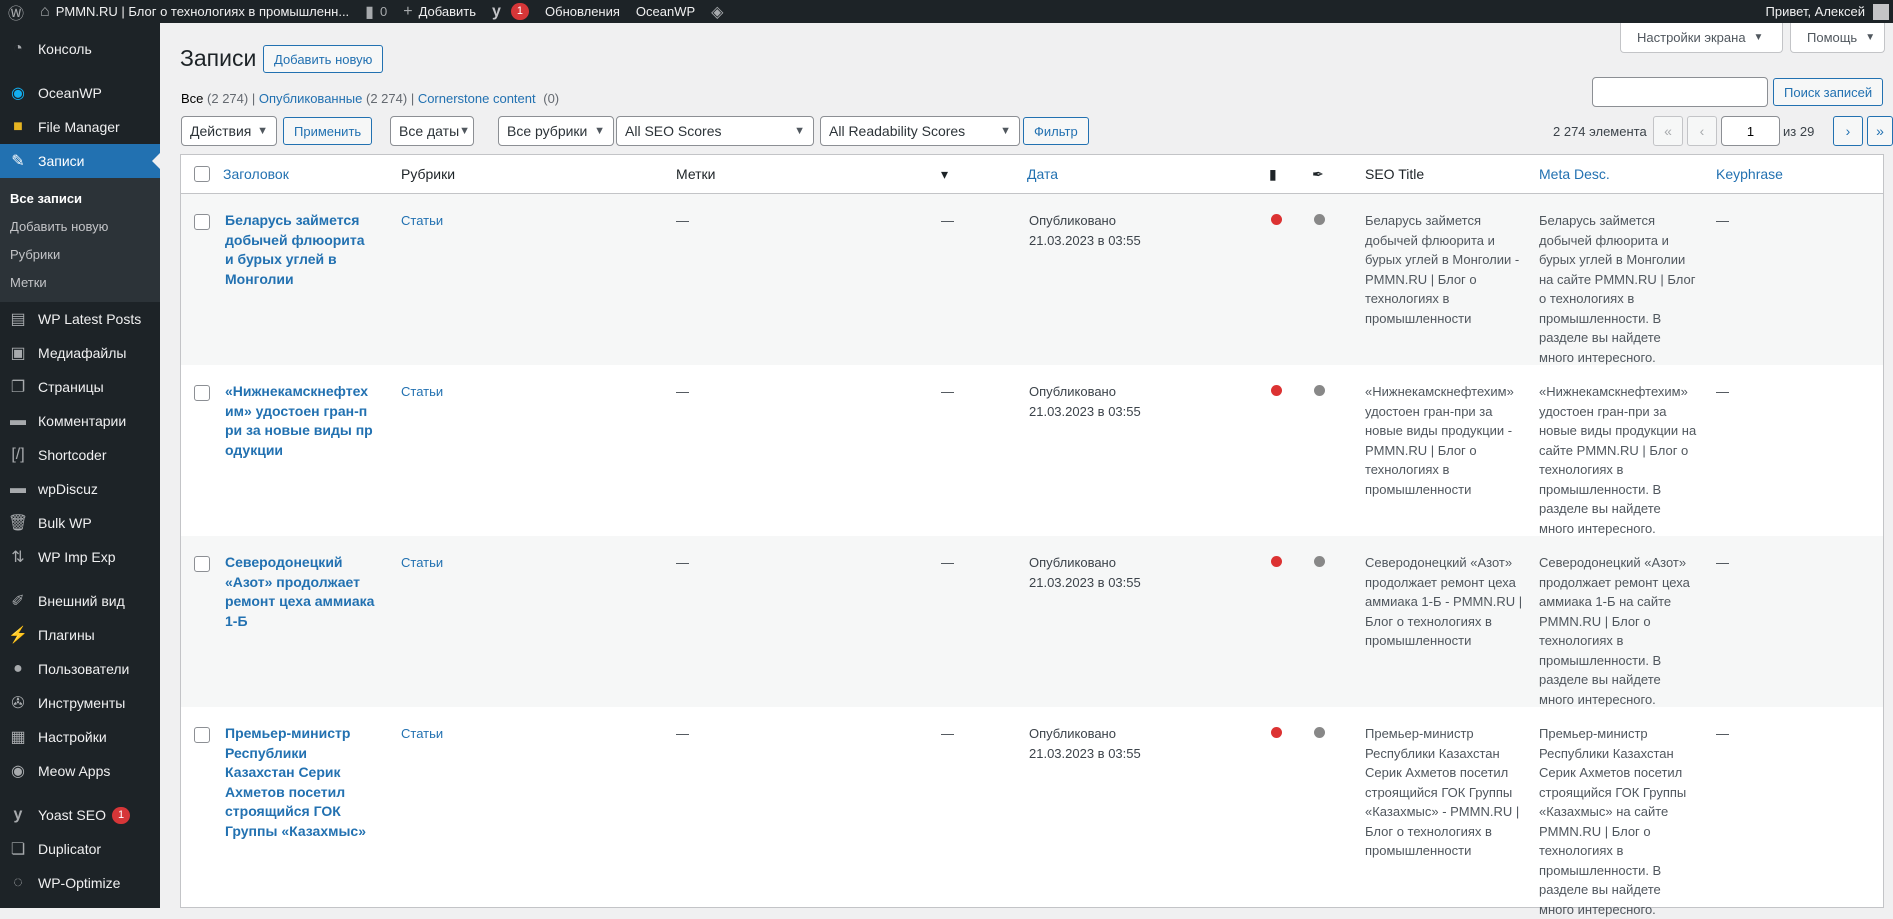  What do you see at coordinates (229, 131) in the screenshot?
I see `bulk-action-select: Действия ▼` at bounding box center [229, 131].